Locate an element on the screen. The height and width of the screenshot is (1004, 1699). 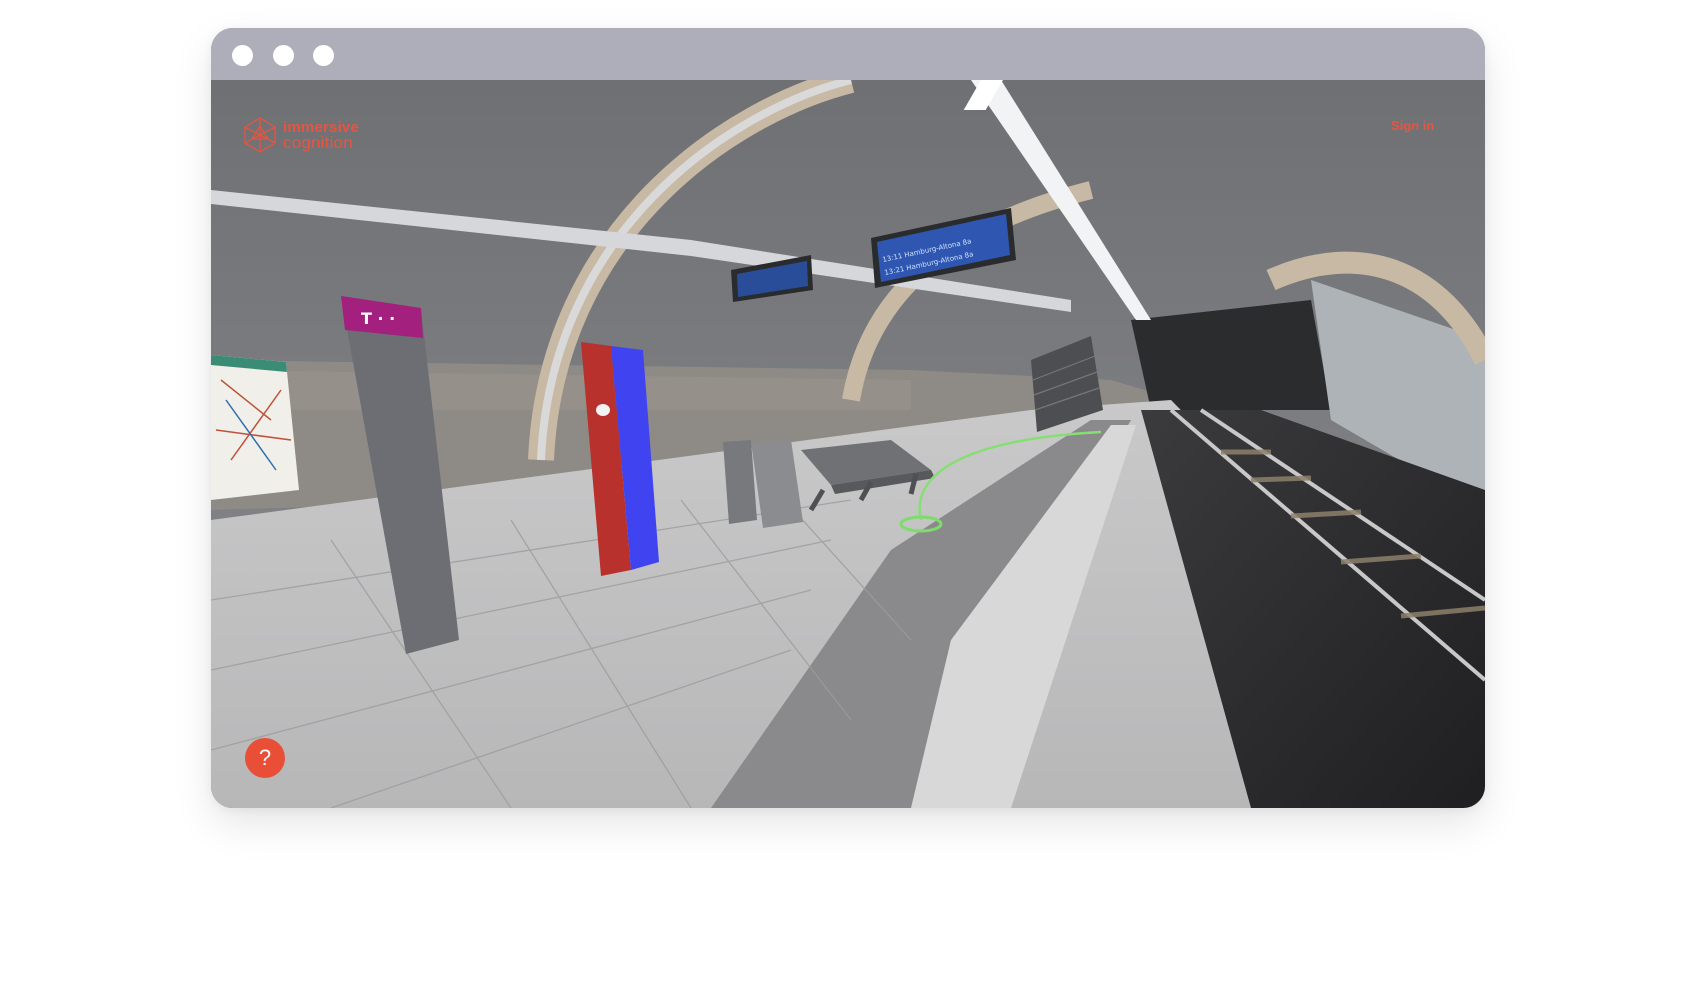
pillar-brand-text: T · · is located at coordinates (378, 318).